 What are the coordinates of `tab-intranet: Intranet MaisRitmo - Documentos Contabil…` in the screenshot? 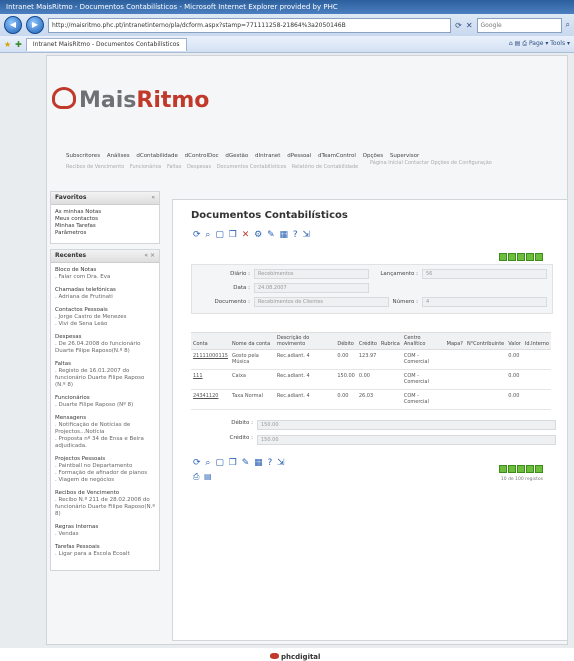 It's located at (106, 44).